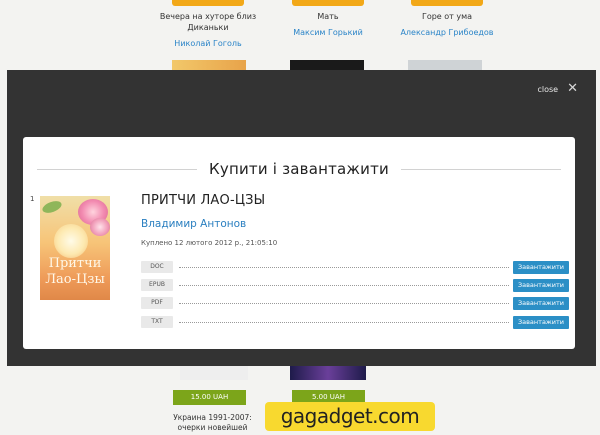  What do you see at coordinates (350, 416) in the screenshot?
I see `watermark-logo: gagadget.com` at bounding box center [350, 416].